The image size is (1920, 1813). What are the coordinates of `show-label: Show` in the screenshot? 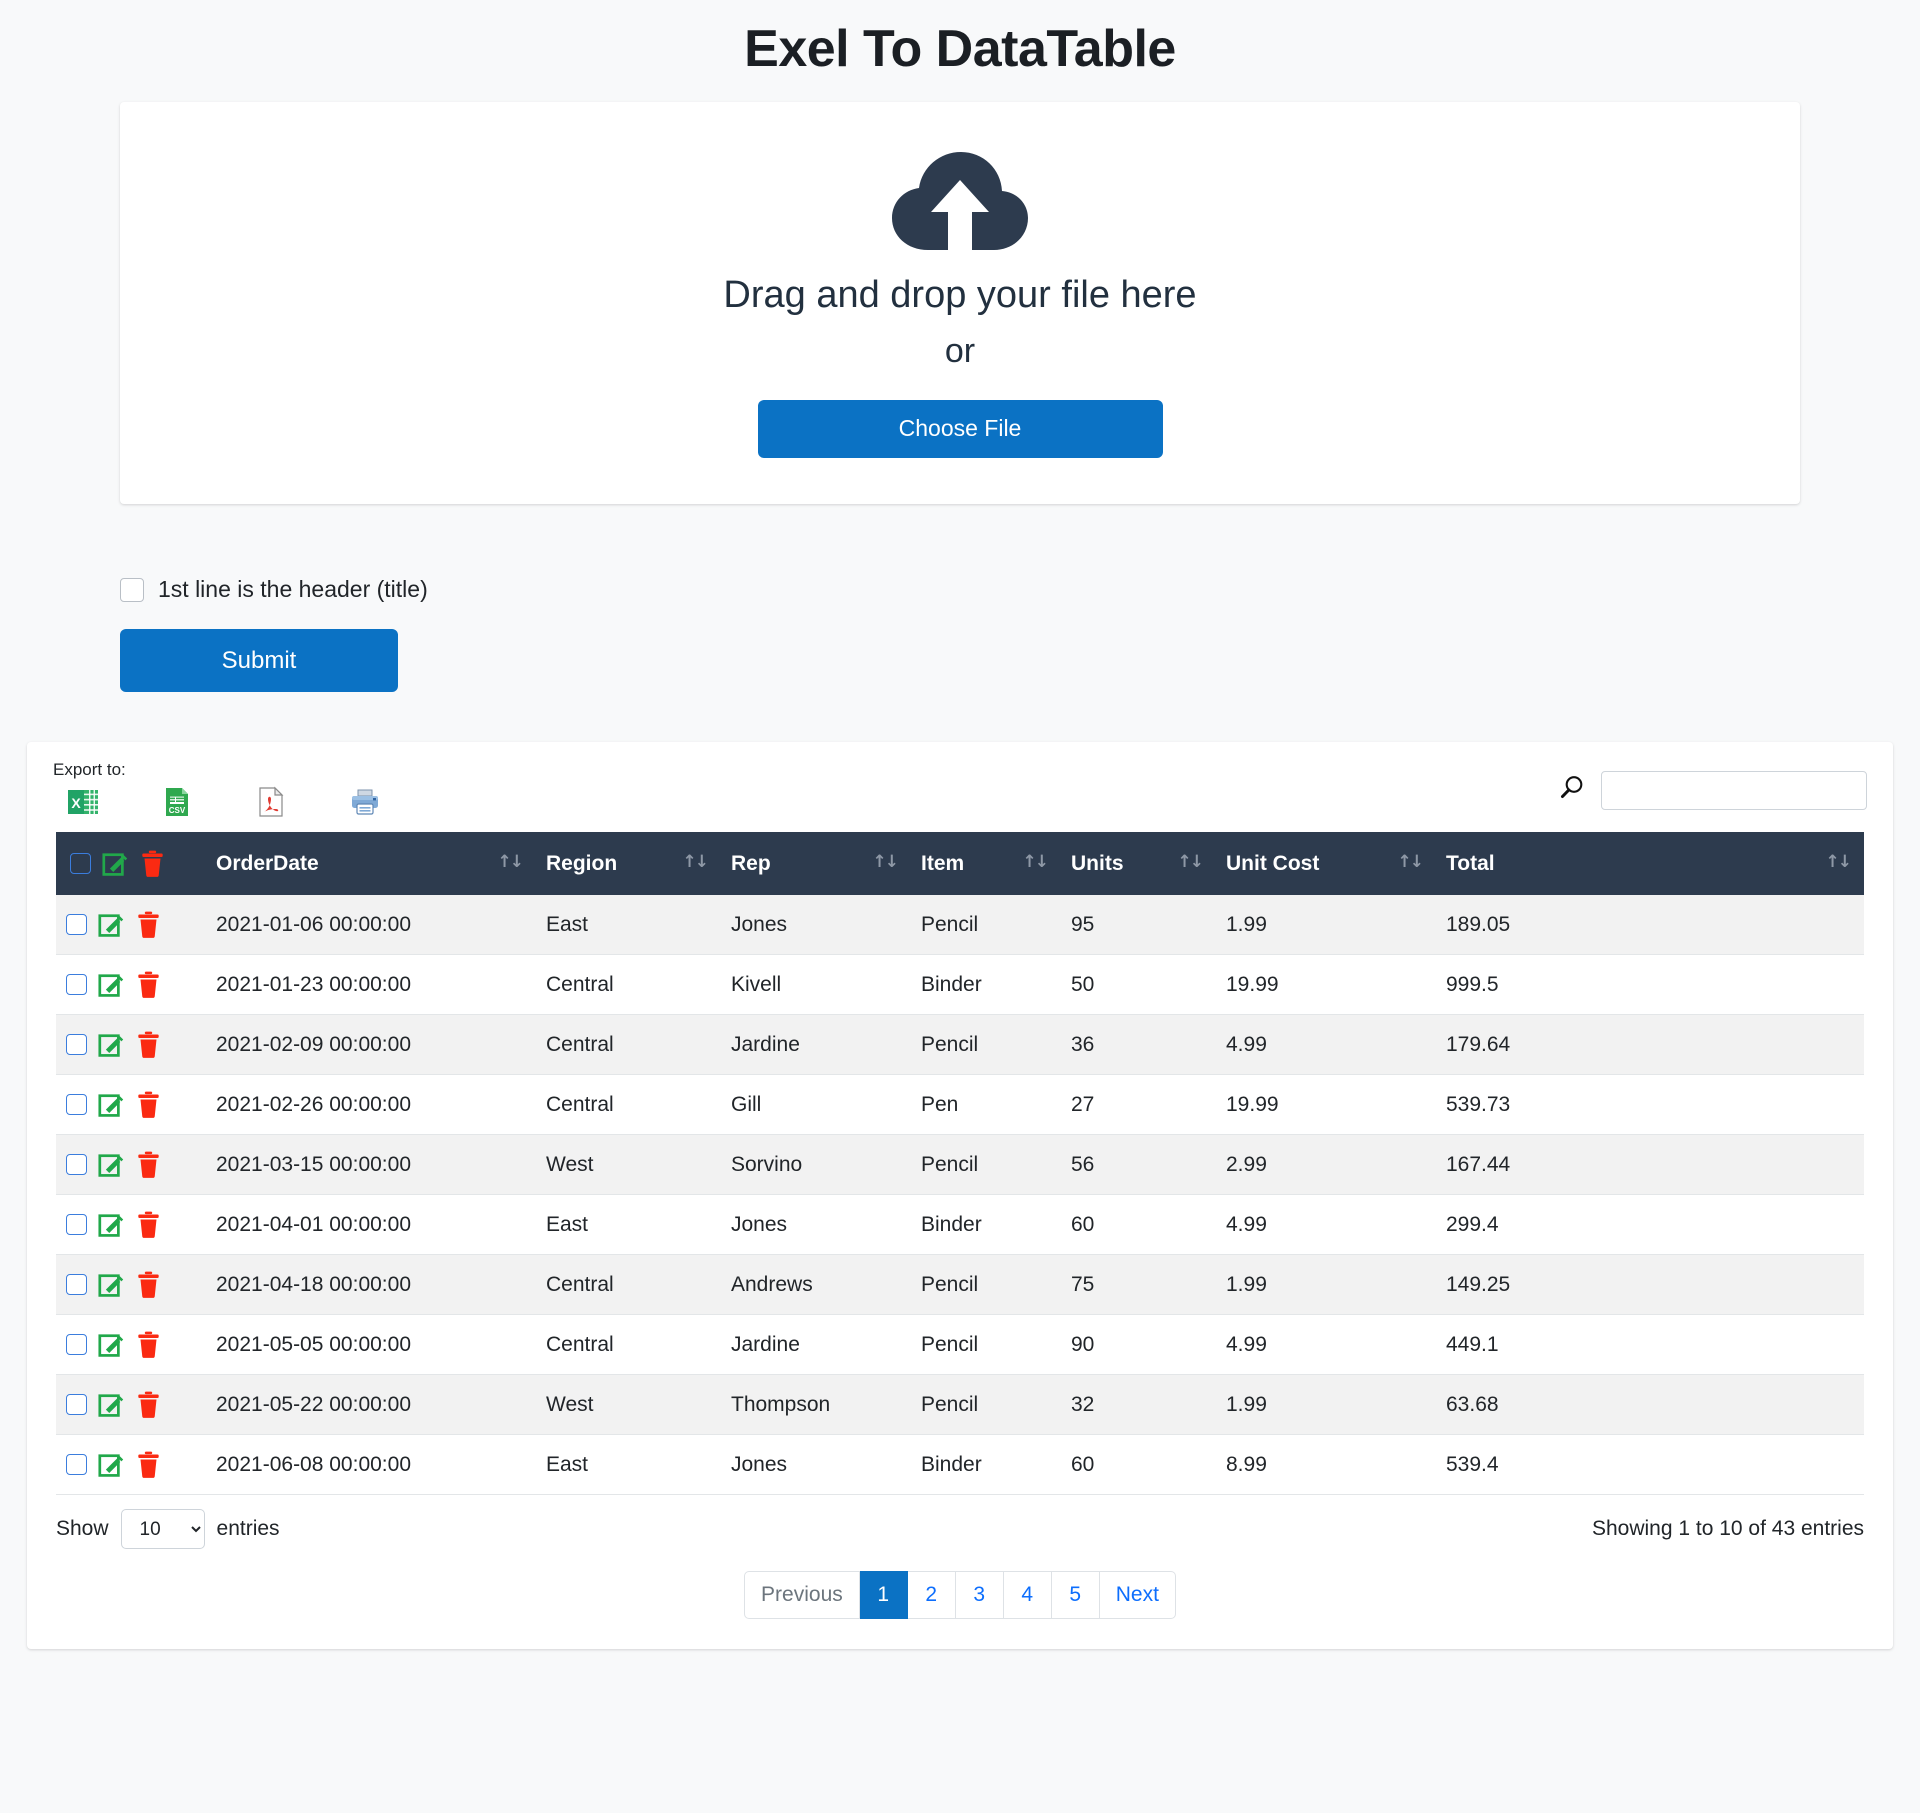 It's located at (82, 1529).